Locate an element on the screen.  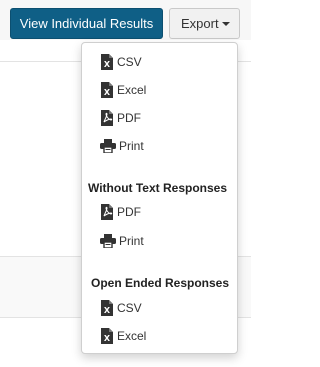
menu-item-print: Print is located at coordinates (122, 146).